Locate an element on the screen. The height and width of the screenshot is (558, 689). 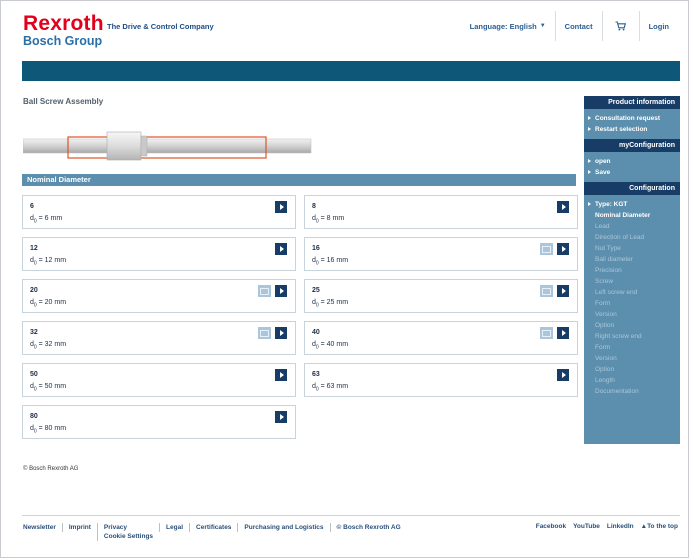
config-step-nominal-diameter: Nominal Diameter is located at coordinates (632, 215).